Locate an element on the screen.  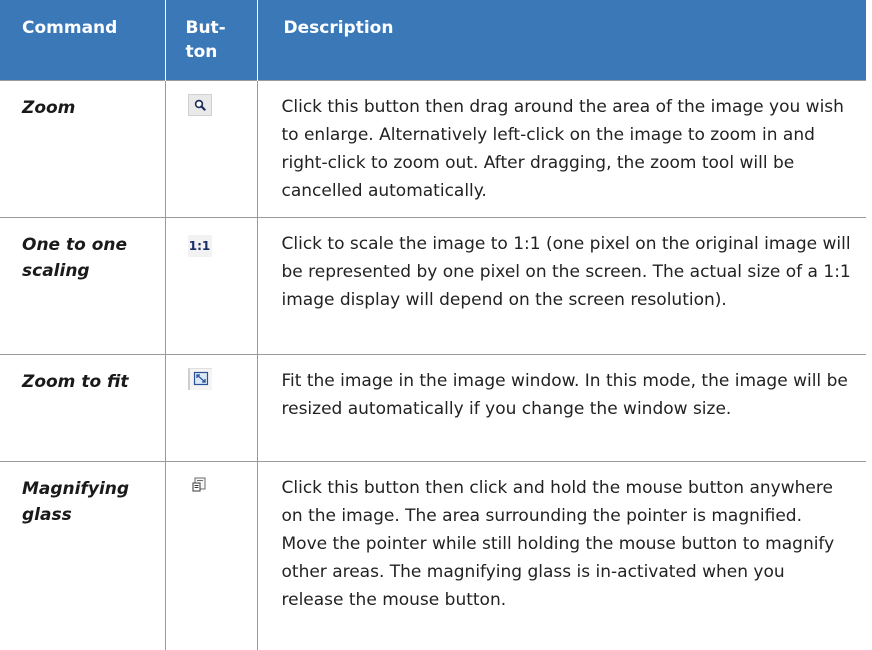
magnifying-glass-icon is located at coordinates (200, 486).